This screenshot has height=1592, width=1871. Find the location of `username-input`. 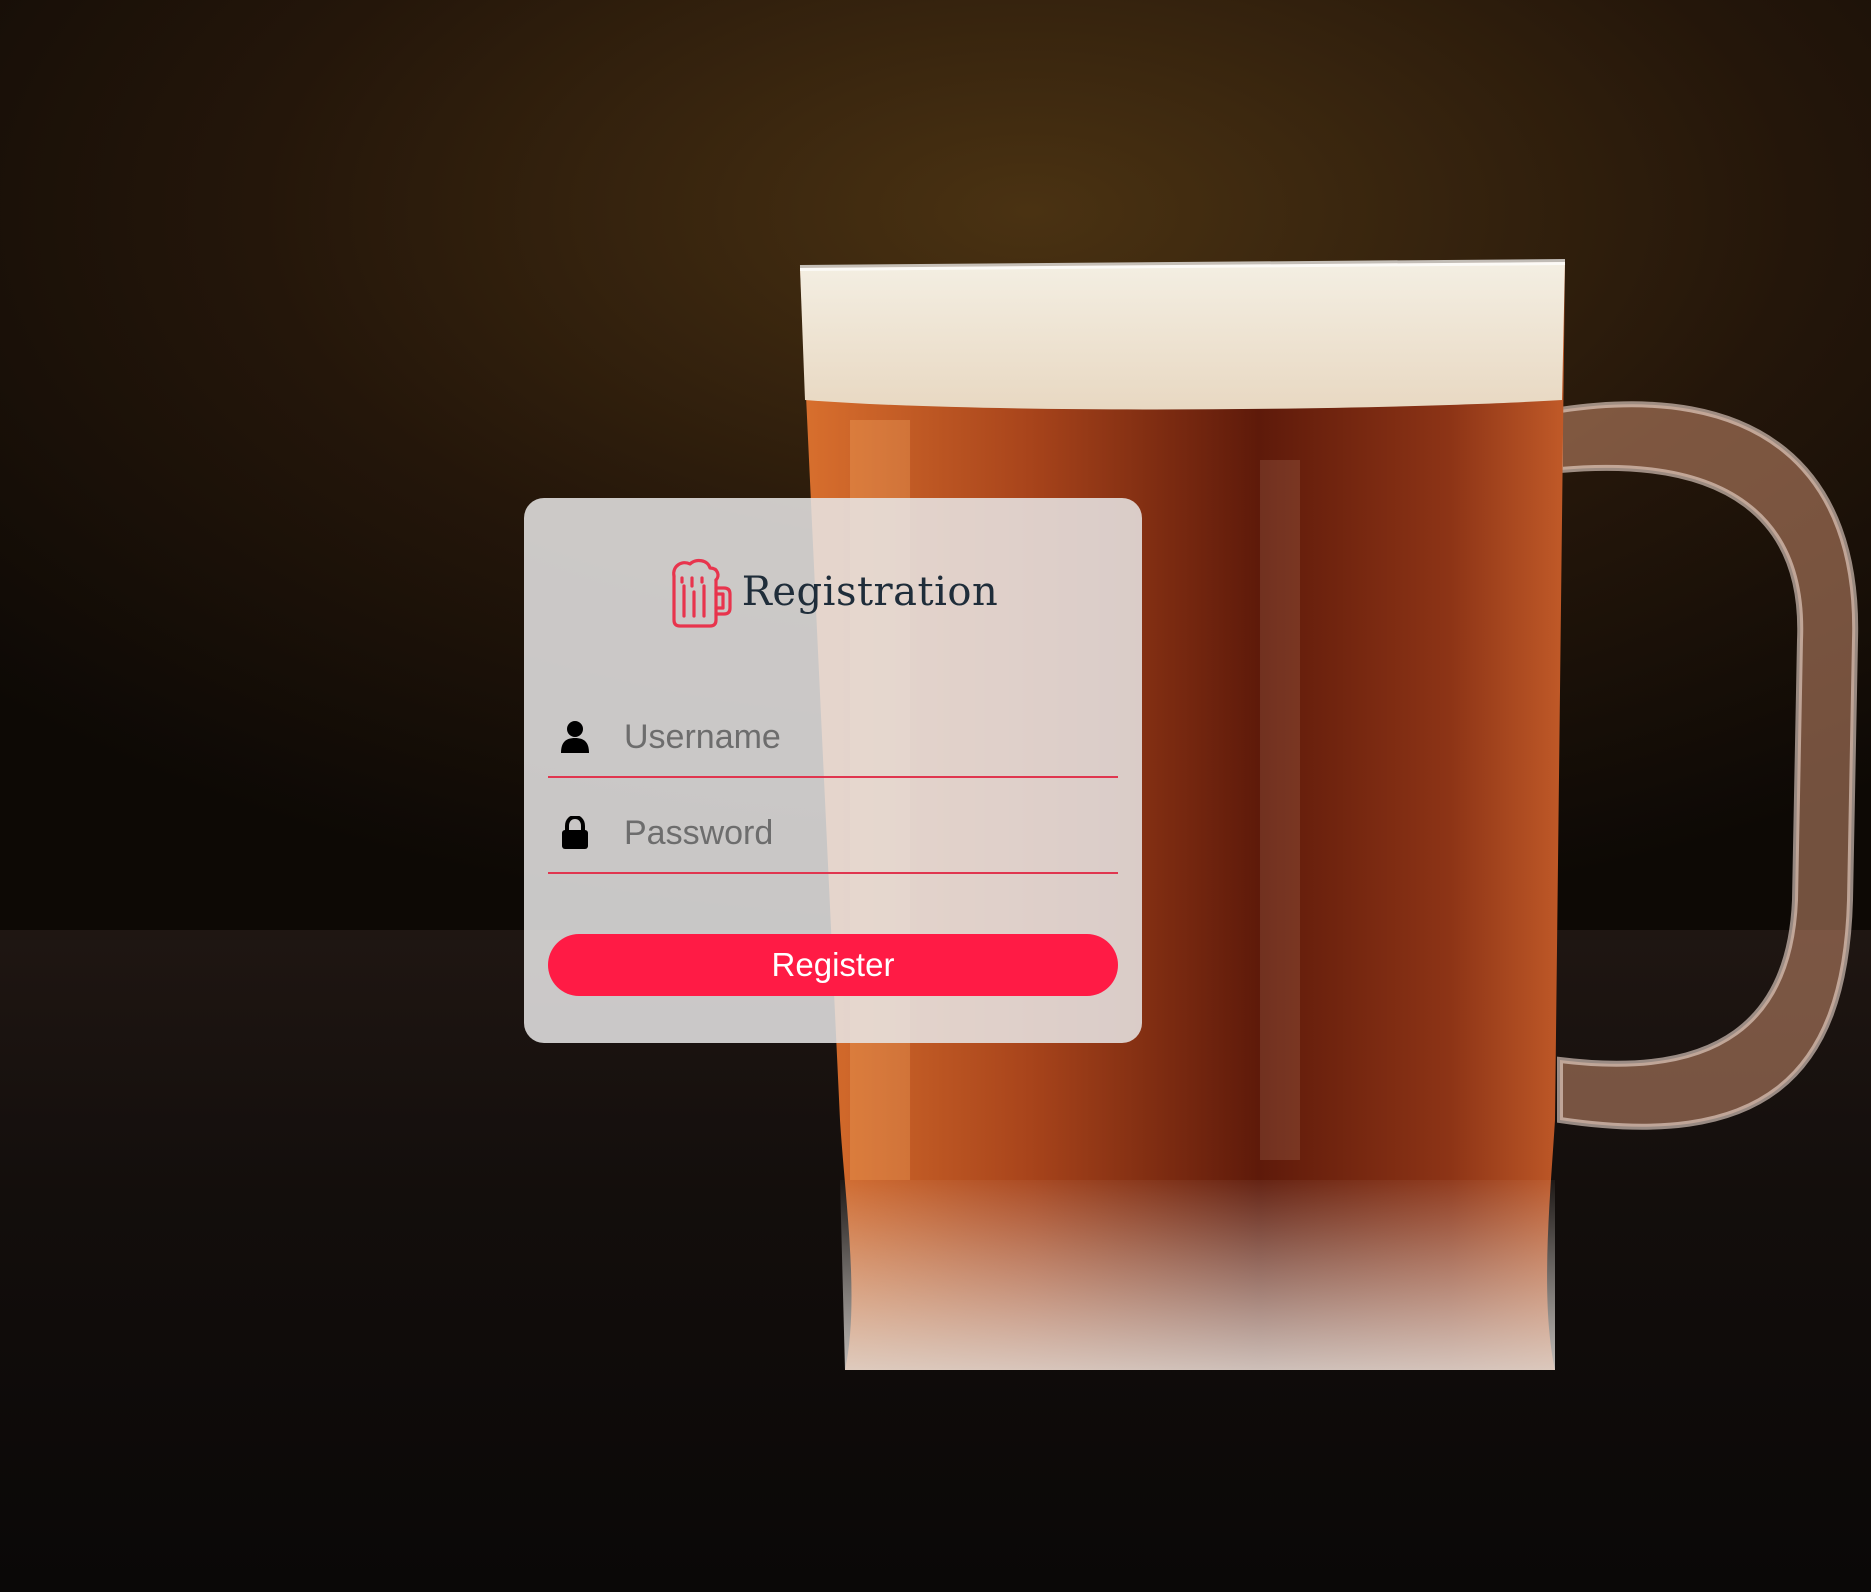

username-input is located at coordinates (859, 737).